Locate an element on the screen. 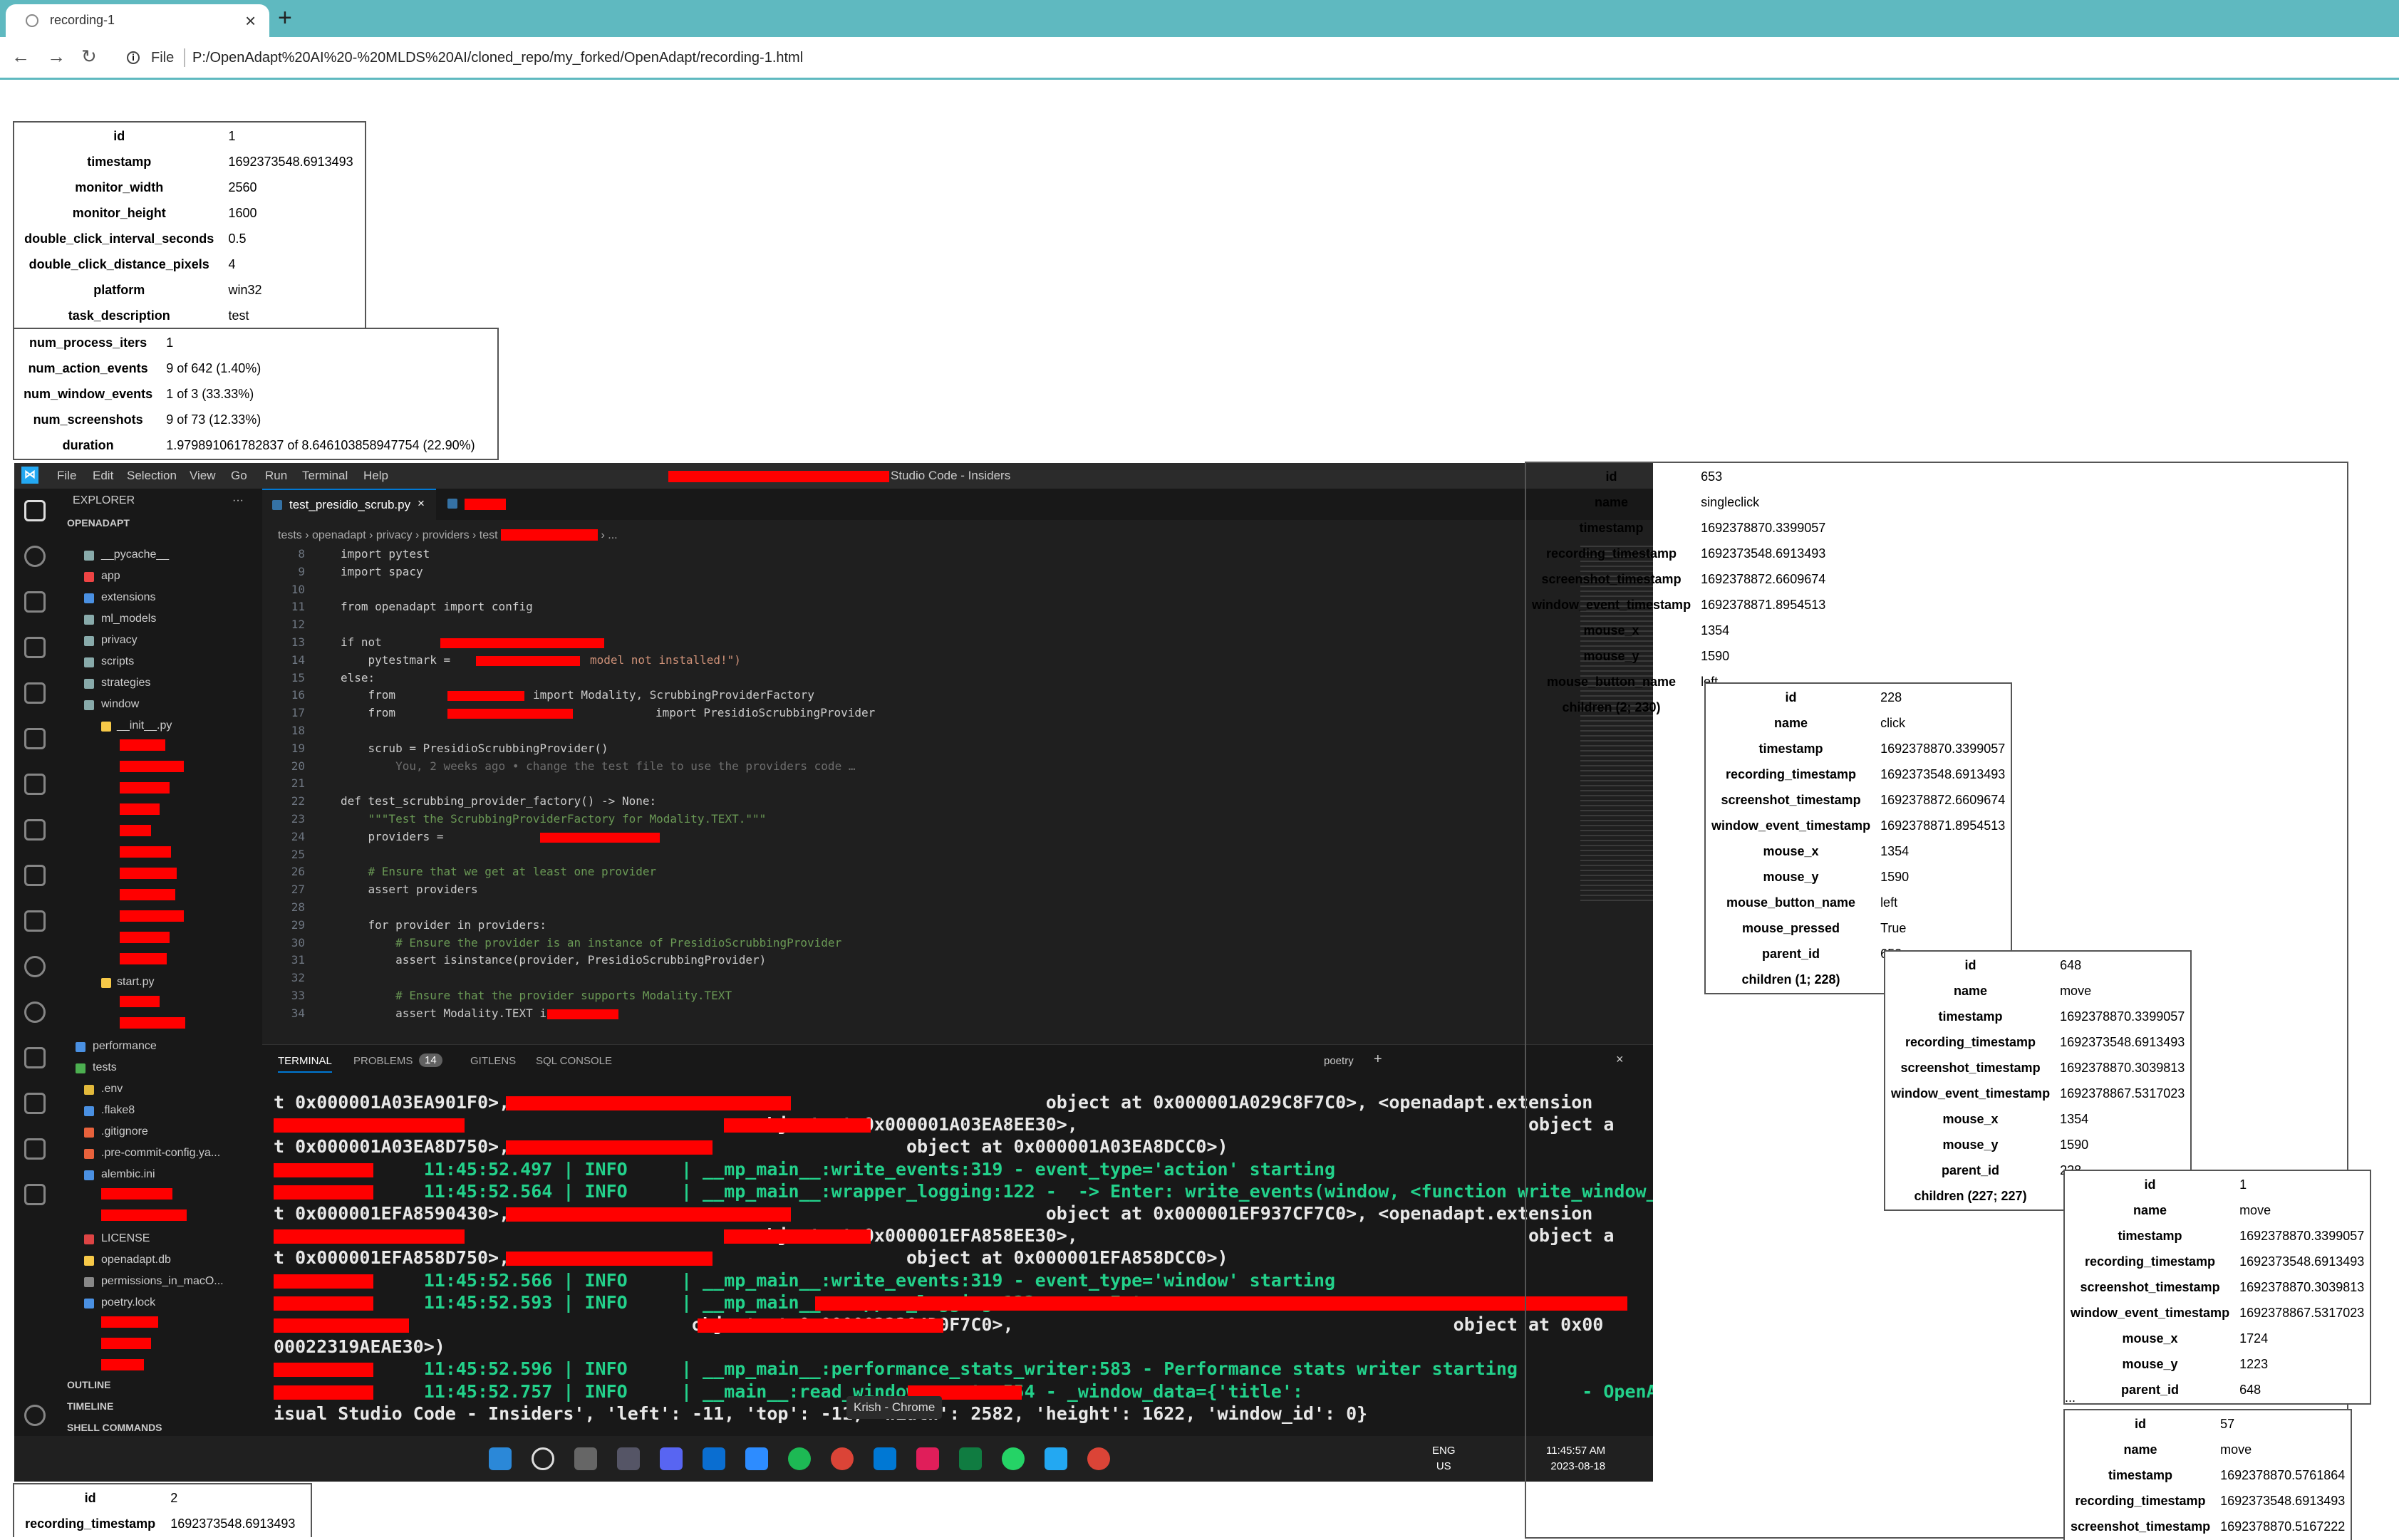 The height and width of the screenshot is (1540, 2399). table-row: monitor_height 1600 is located at coordinates (189, 213).